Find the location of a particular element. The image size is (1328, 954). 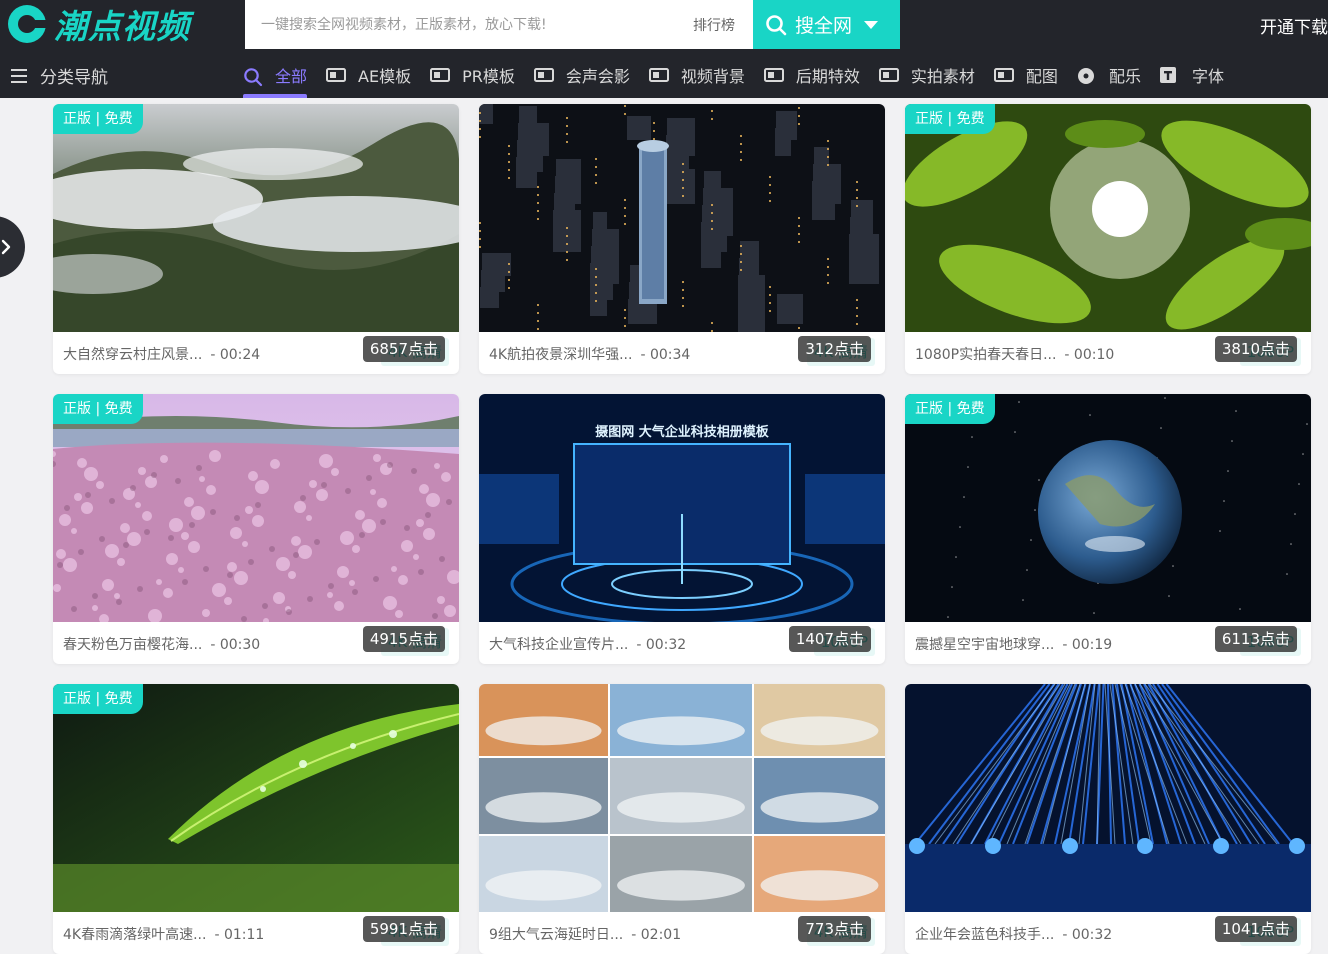

video-title: 1080P实拍春天春日... - 00:10 is located at coordinates (1014, 354).